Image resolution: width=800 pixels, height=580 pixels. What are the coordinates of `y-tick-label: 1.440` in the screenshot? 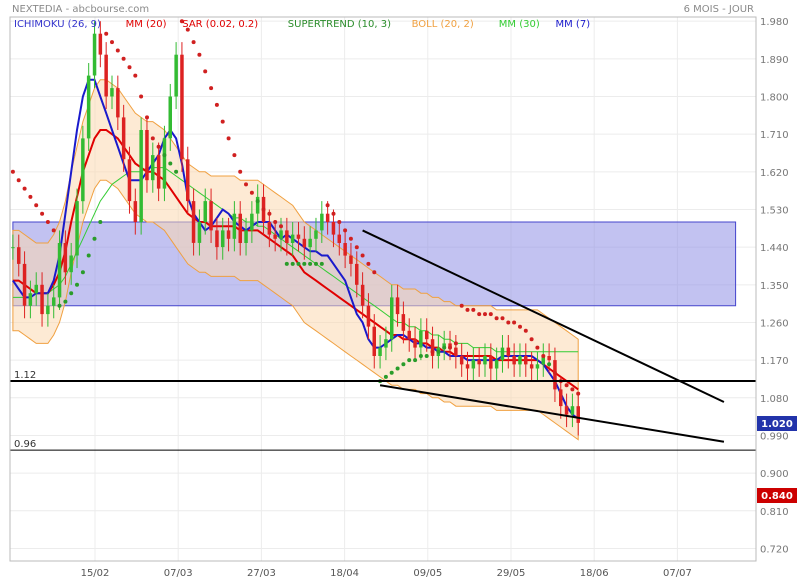 It's located at (774, 248).